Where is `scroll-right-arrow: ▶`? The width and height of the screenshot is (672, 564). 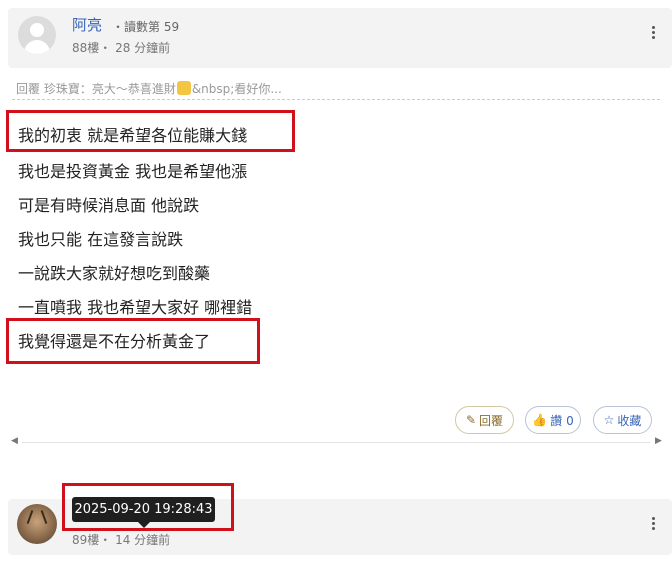
scroll-right-arrow: ▶ is located at coordinates (658, 441).